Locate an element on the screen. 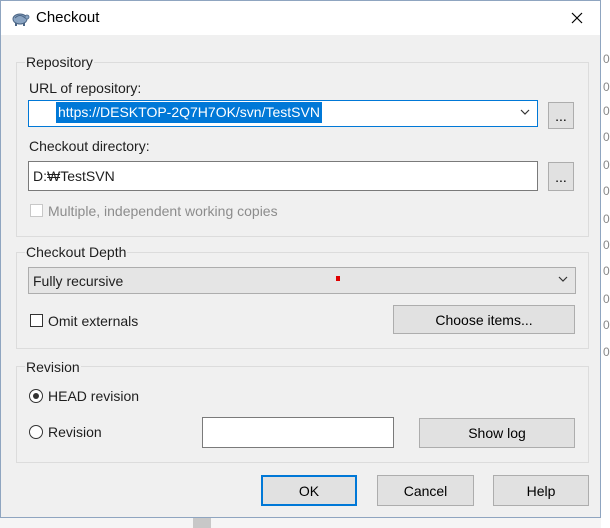 The width and height of the screenshot is (610, 528). url-combobox: https://DESKTOP-2Q7H7OK/svn/TestSVN is located at coordinates (283, 113).